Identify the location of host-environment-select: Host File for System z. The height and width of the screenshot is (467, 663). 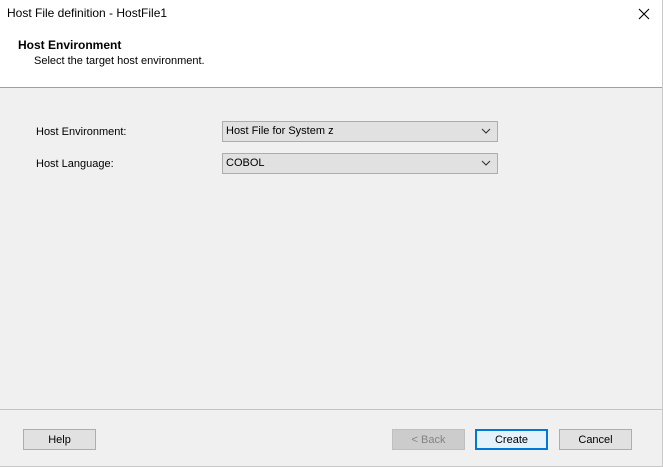
(360, 131).